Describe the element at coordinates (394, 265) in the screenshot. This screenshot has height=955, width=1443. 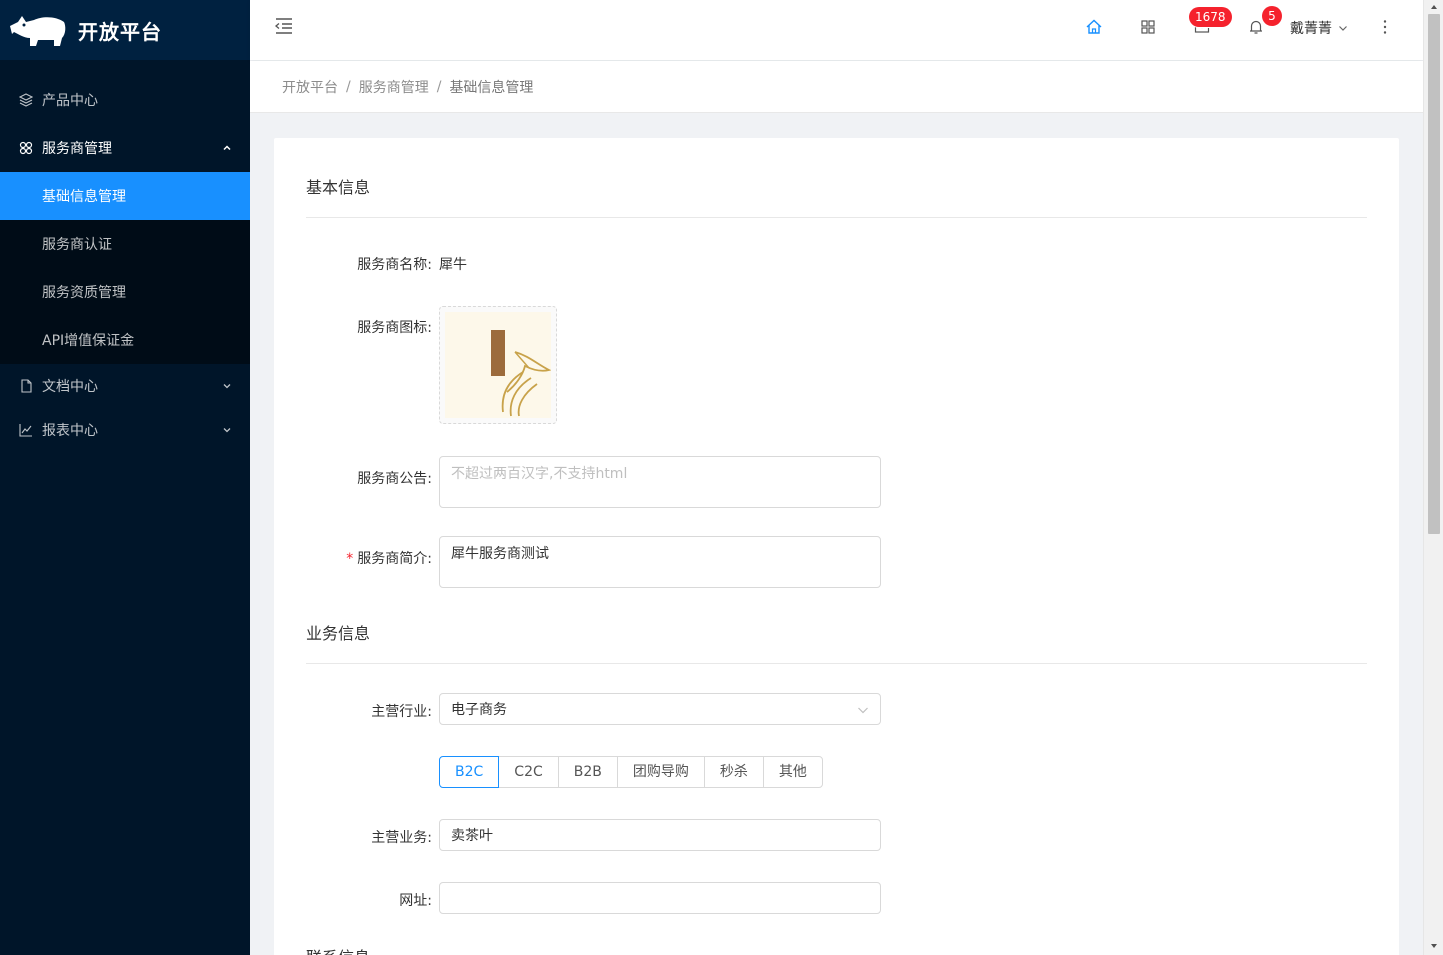
I see `provider-name-label: 服务商名称:` at that location.